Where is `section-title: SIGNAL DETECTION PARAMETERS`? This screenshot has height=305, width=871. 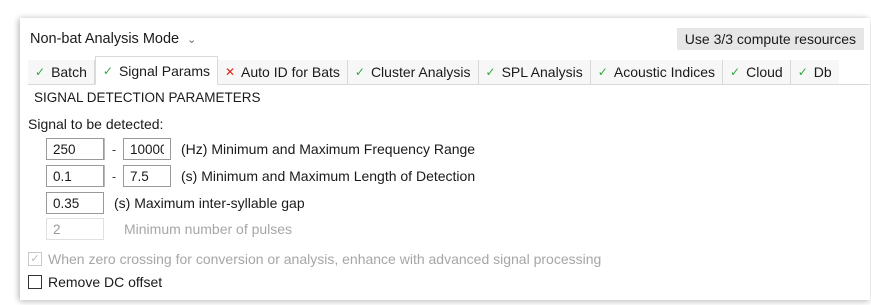 section-title: SIGNAL DETECTION PARAMETERS is located at coordinates (147, 97).